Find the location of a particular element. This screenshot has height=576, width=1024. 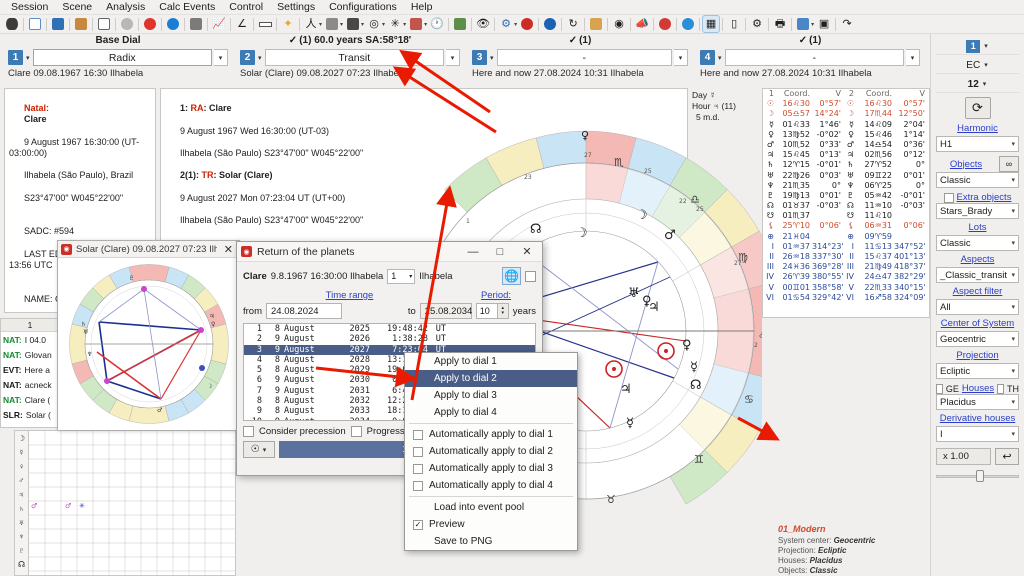

dial-3-value: - is located at coordinates (584, 57).